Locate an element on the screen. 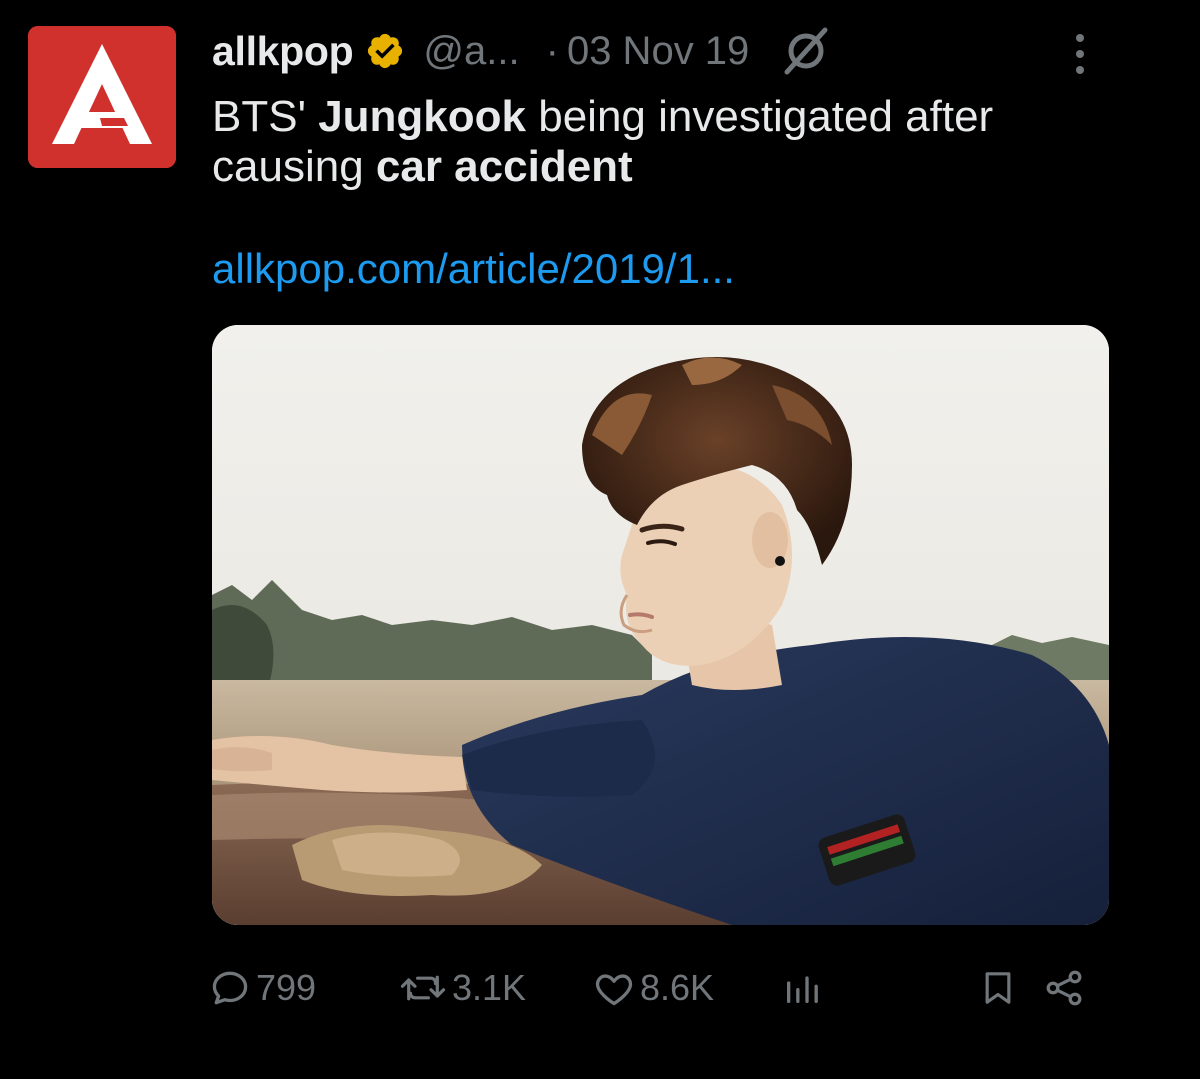 The image size is (1200, 1079). reply-count: 799 is located at coordinates (286, 987).